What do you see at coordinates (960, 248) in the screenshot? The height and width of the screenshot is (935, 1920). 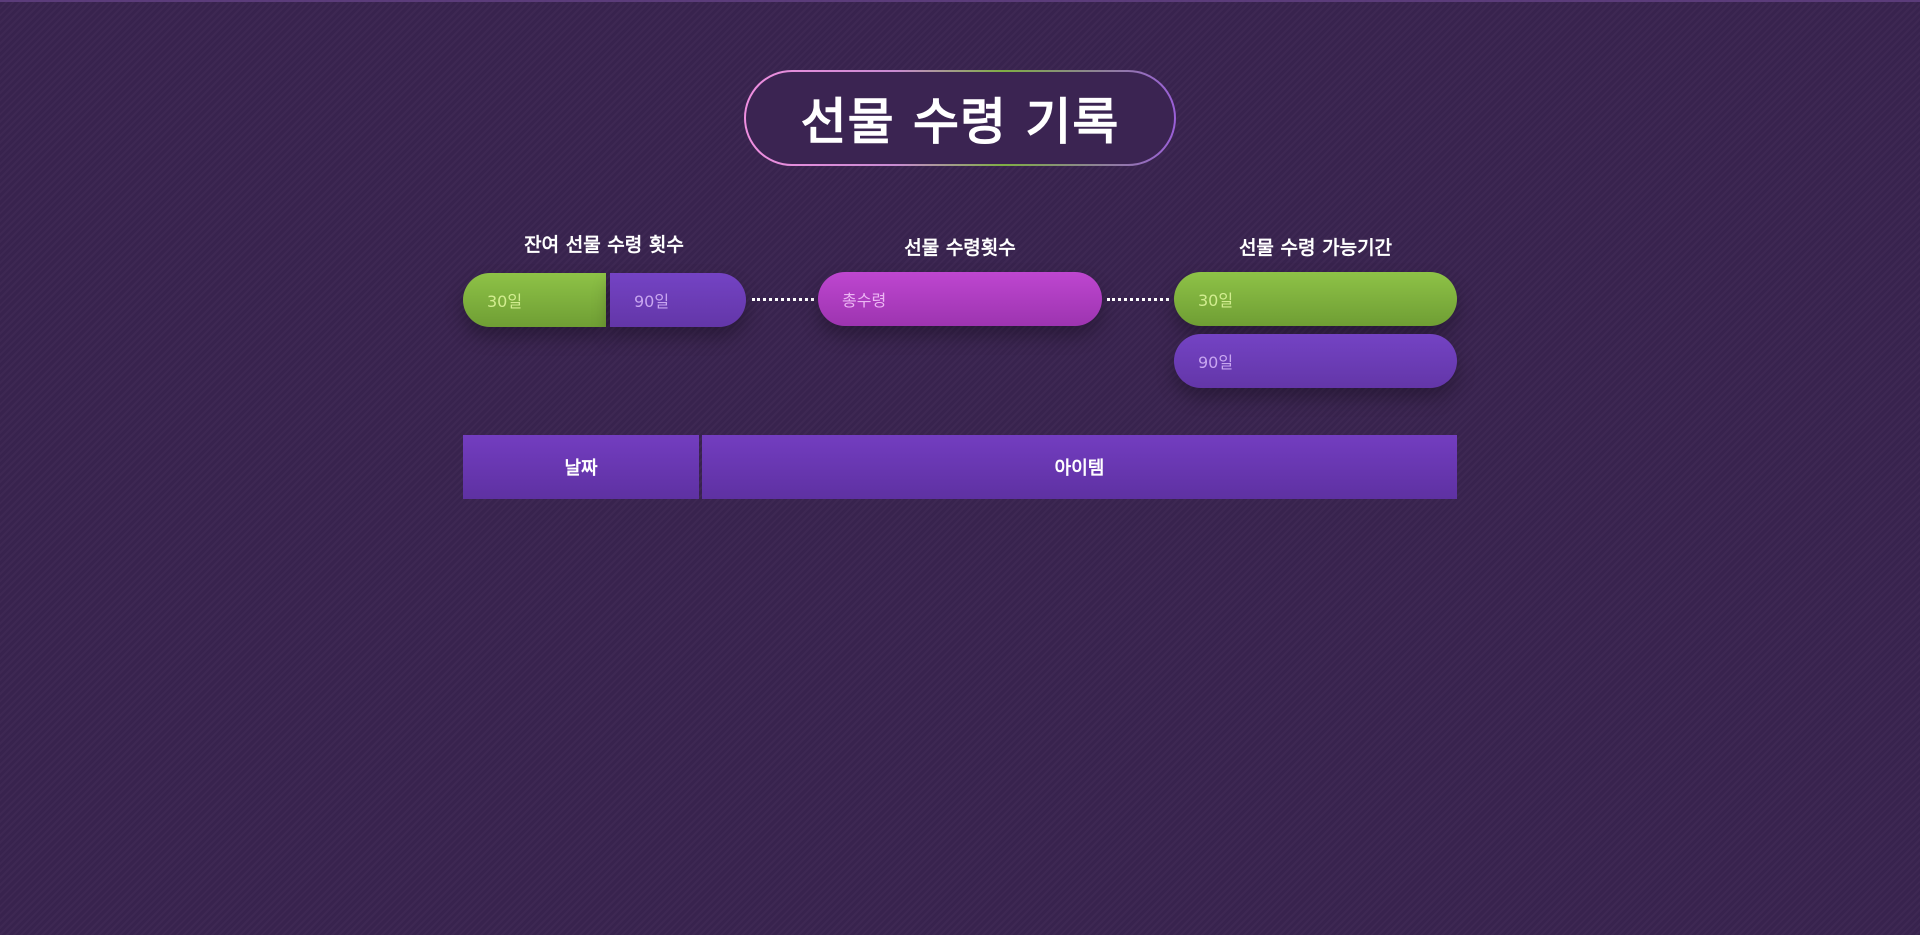 I see `received-count-label: 선물 수령횟수` at bounding box center [960, 248].